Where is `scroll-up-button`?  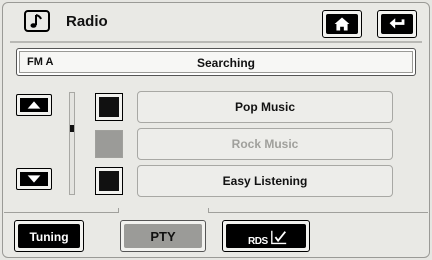
scroll-up-button is located at coordinates (34, 105).